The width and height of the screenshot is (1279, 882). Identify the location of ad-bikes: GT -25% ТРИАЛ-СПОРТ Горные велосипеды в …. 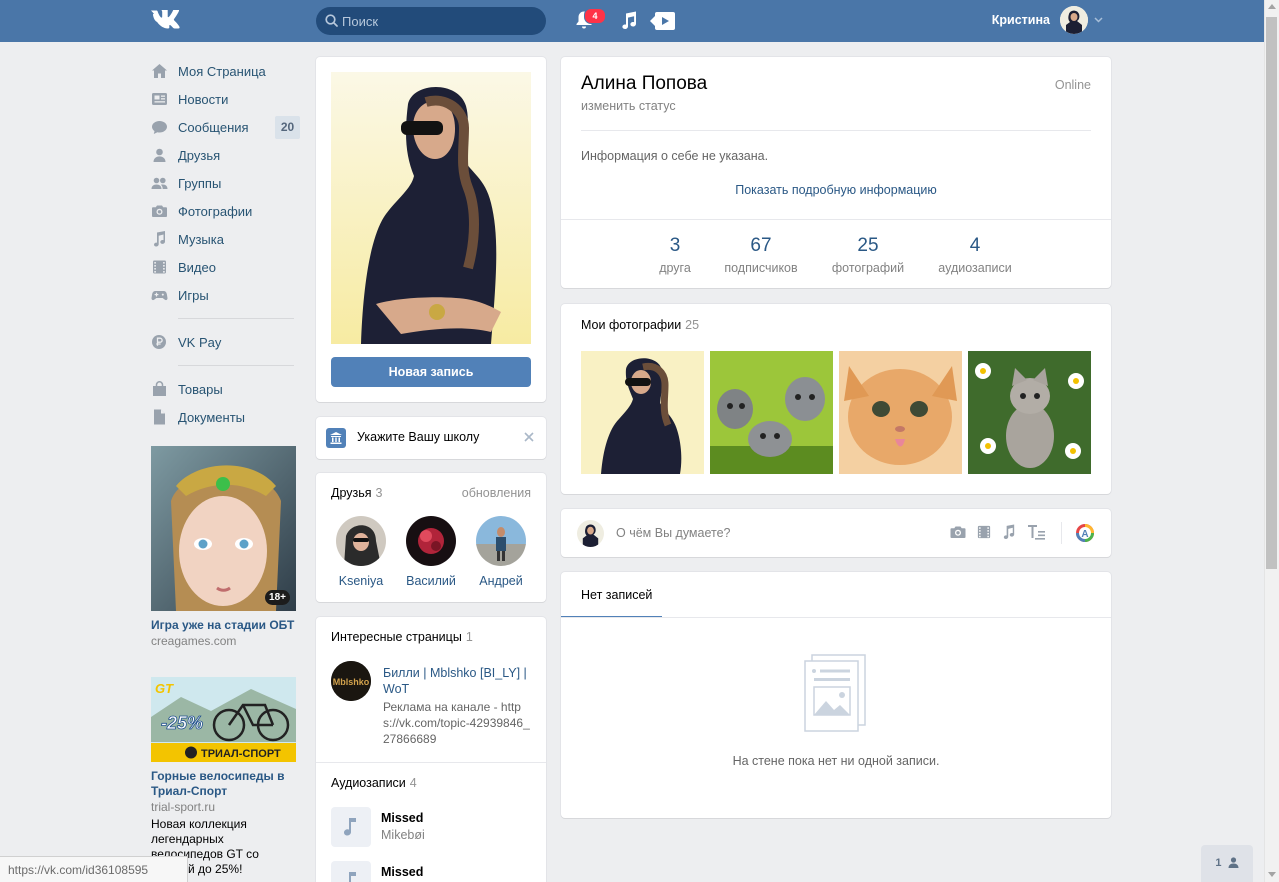
(223, 777).